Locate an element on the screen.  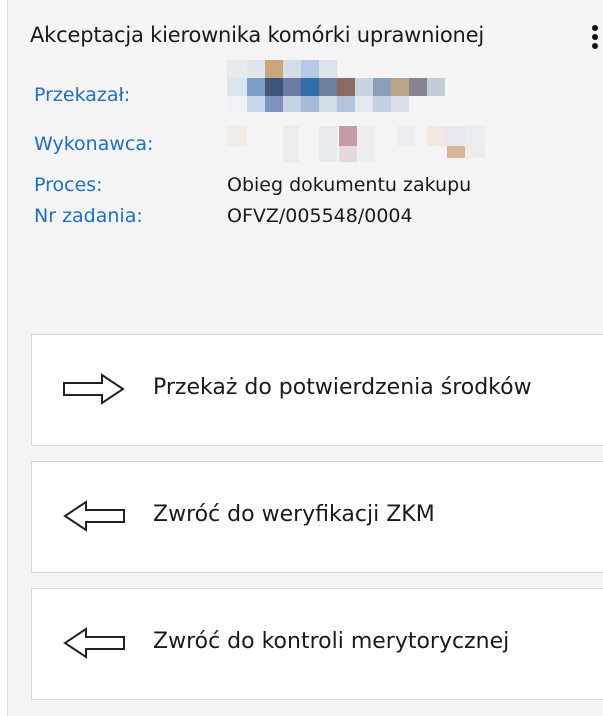
przekazal-label: Przekazał: is located at coordinates (82, 95).